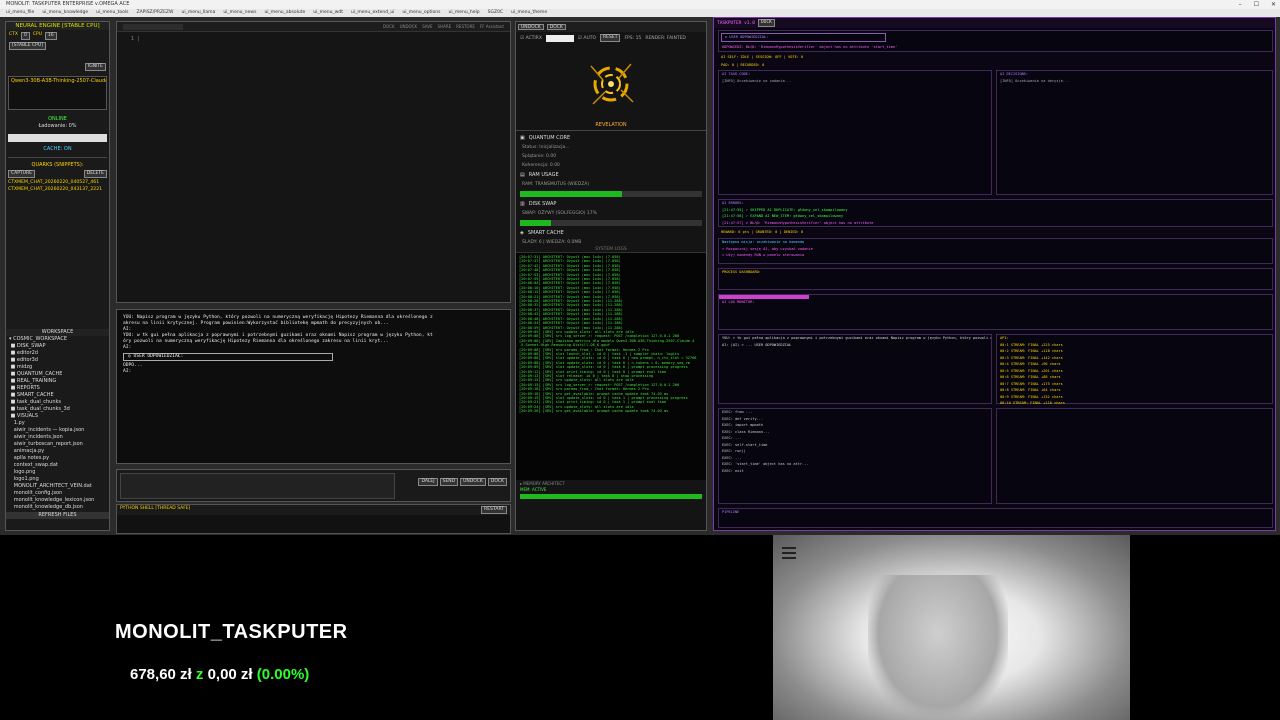  What do you see at coordinates (57, 189) in the screenshot?
I see `snippet-item: CTXMEM_CHAT_20260220_043137_2221` at bounding box center [57, 189].